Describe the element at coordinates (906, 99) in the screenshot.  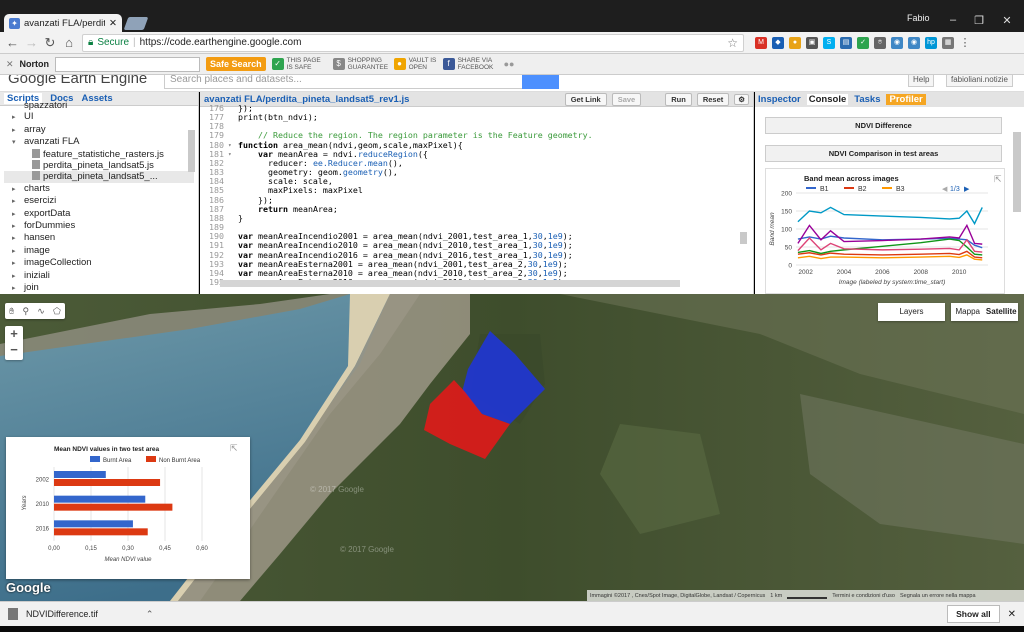
I see `tab-profiler: Profiler` at that location.